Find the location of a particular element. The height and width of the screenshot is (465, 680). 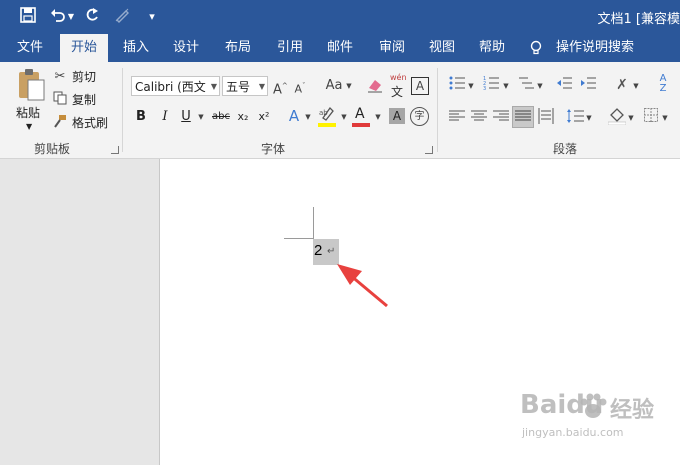

group-divider is located at coordinates (122, 110).